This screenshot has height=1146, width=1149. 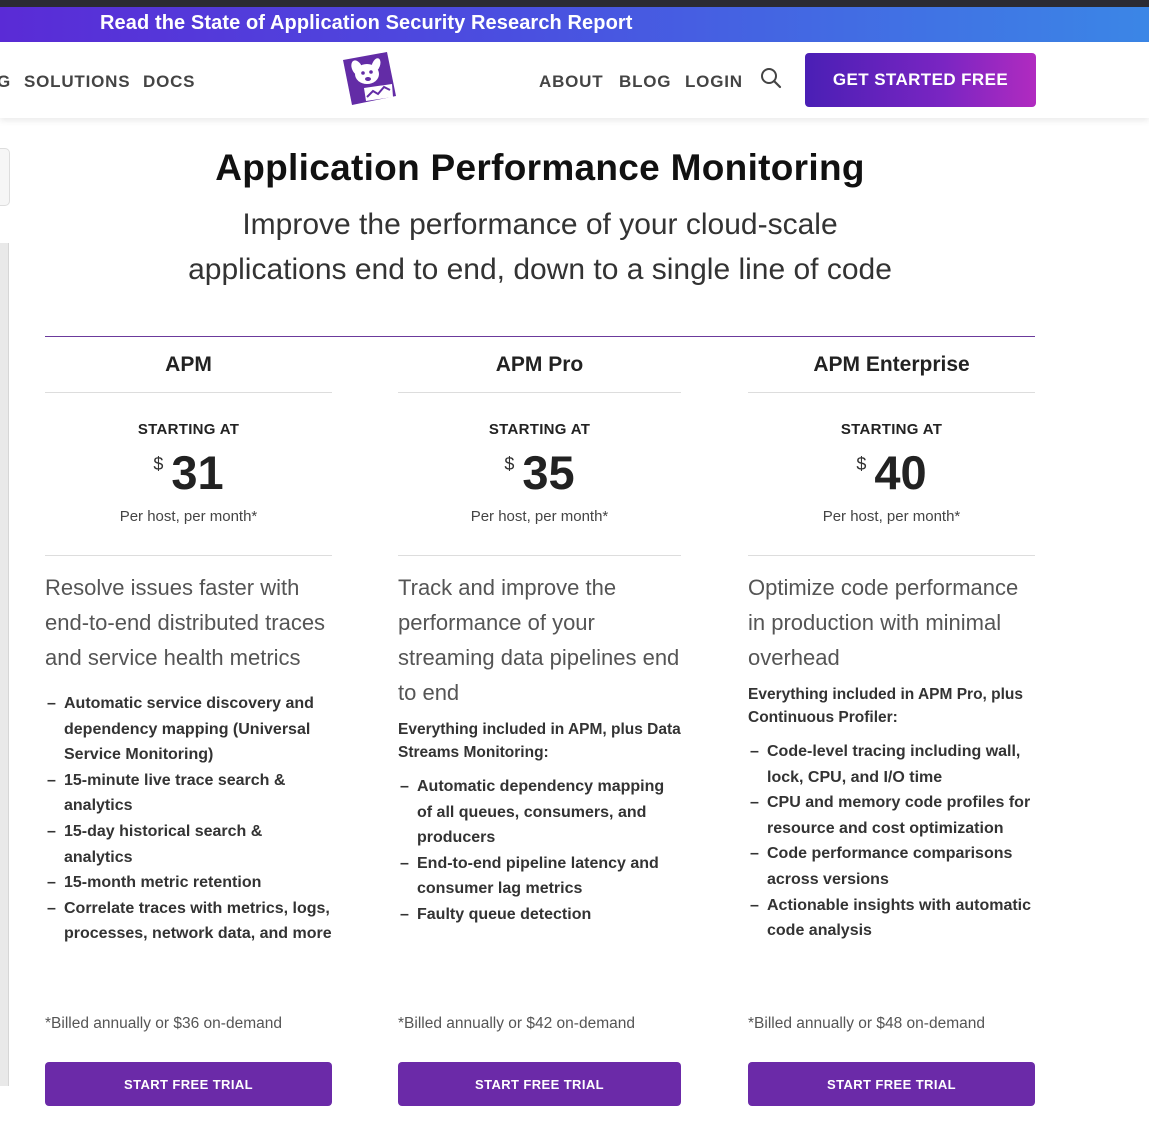 I want to click on feature-item: –15-day historical search & analytics, so click(x=155, y=844).